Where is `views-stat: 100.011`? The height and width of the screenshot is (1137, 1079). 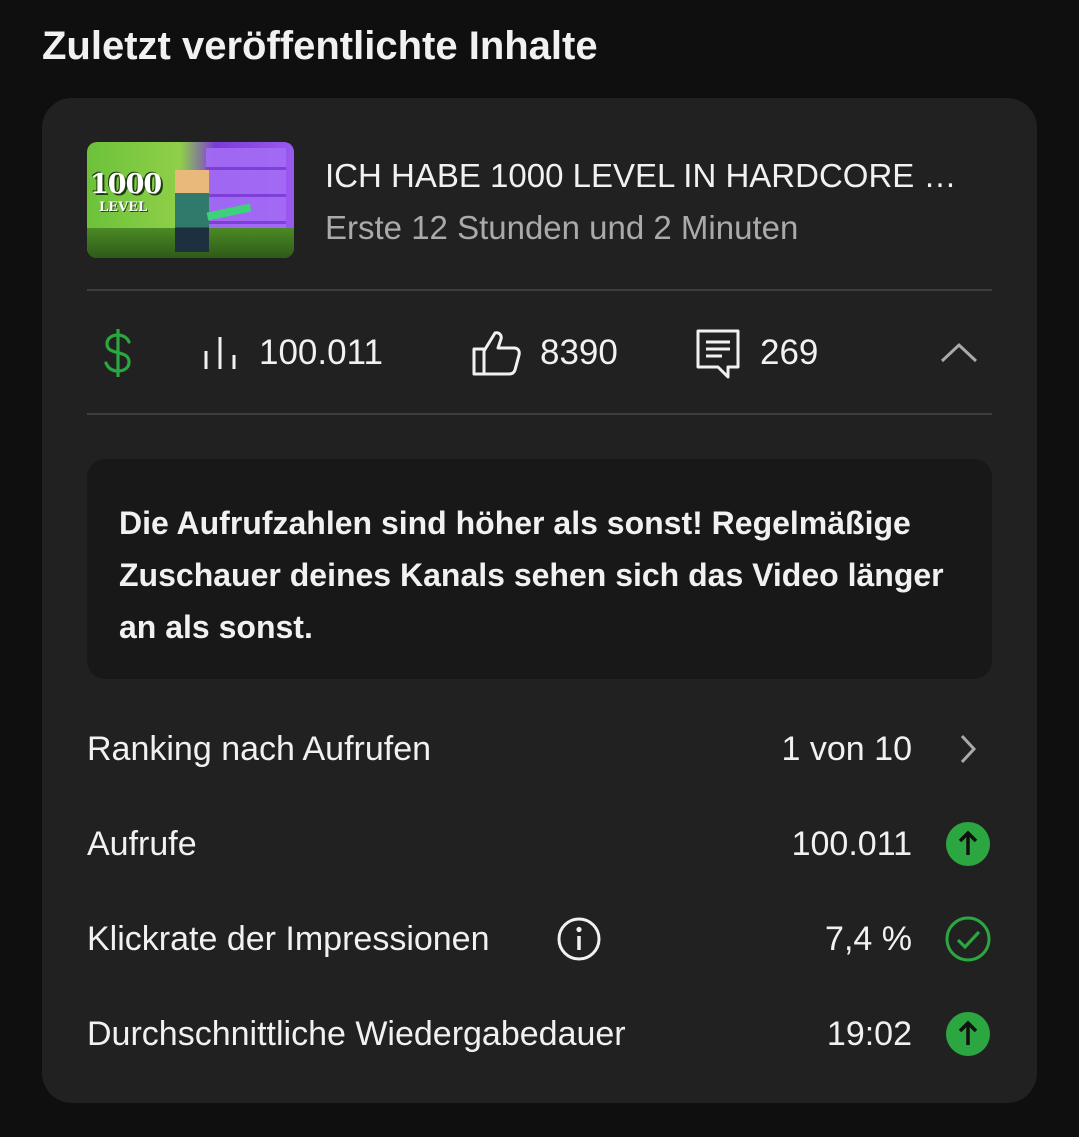 views-stat: 100.011 is located at coordinates (292, 353).